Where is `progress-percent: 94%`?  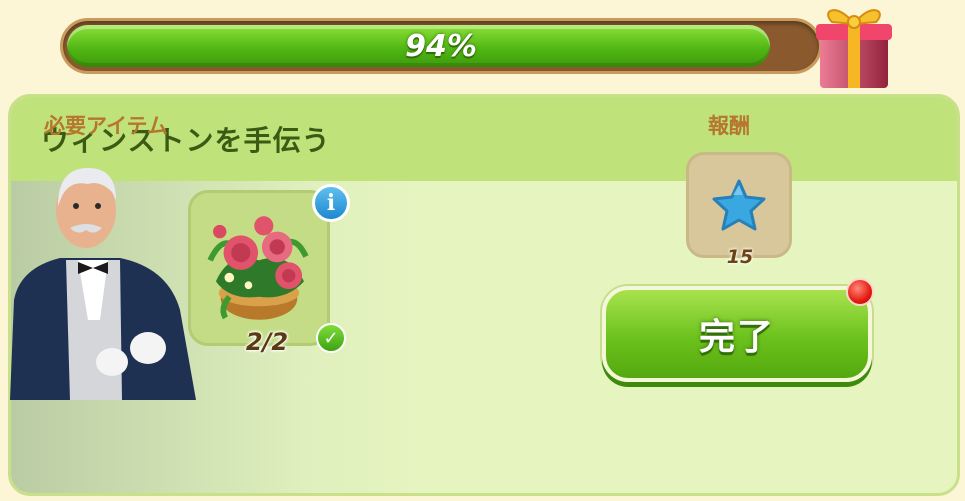 progress-percent: 94% is located at coordinates (441, 46).